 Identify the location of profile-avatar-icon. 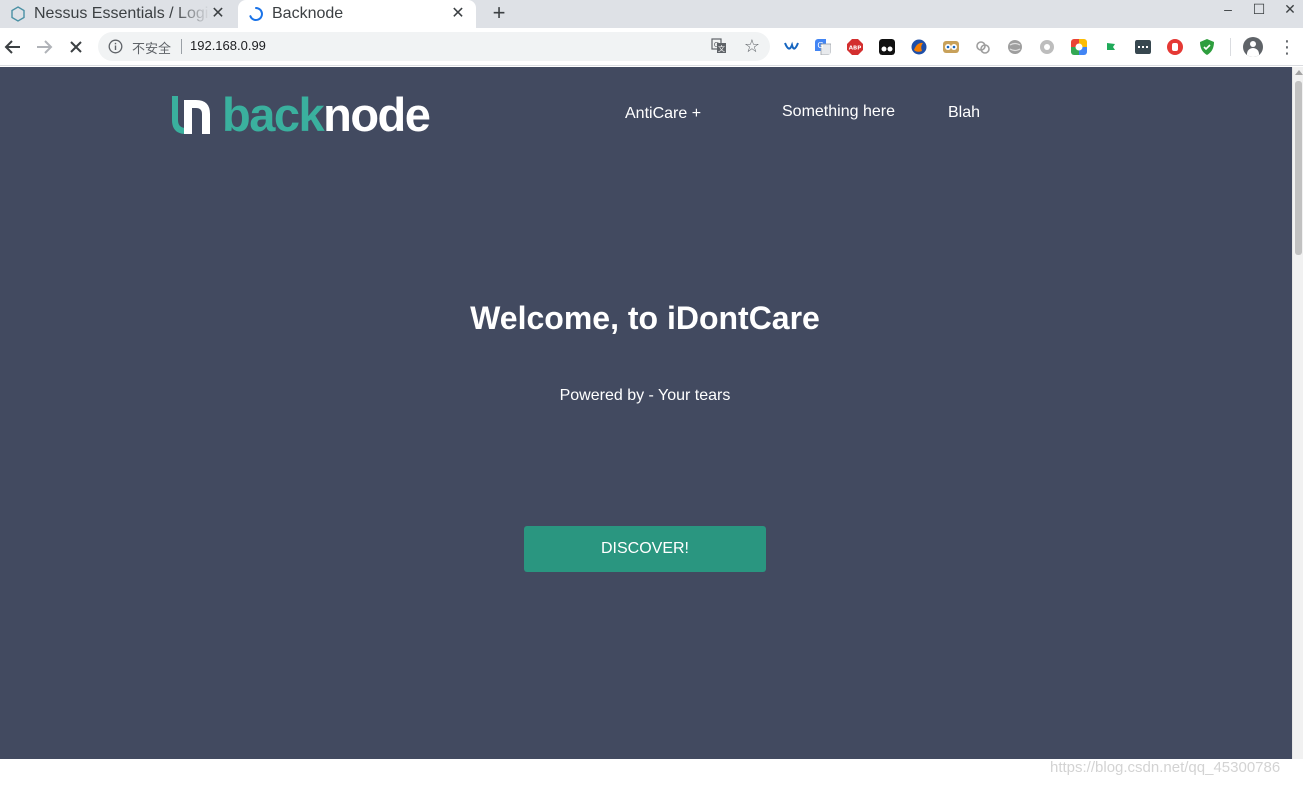
(1253, 47).